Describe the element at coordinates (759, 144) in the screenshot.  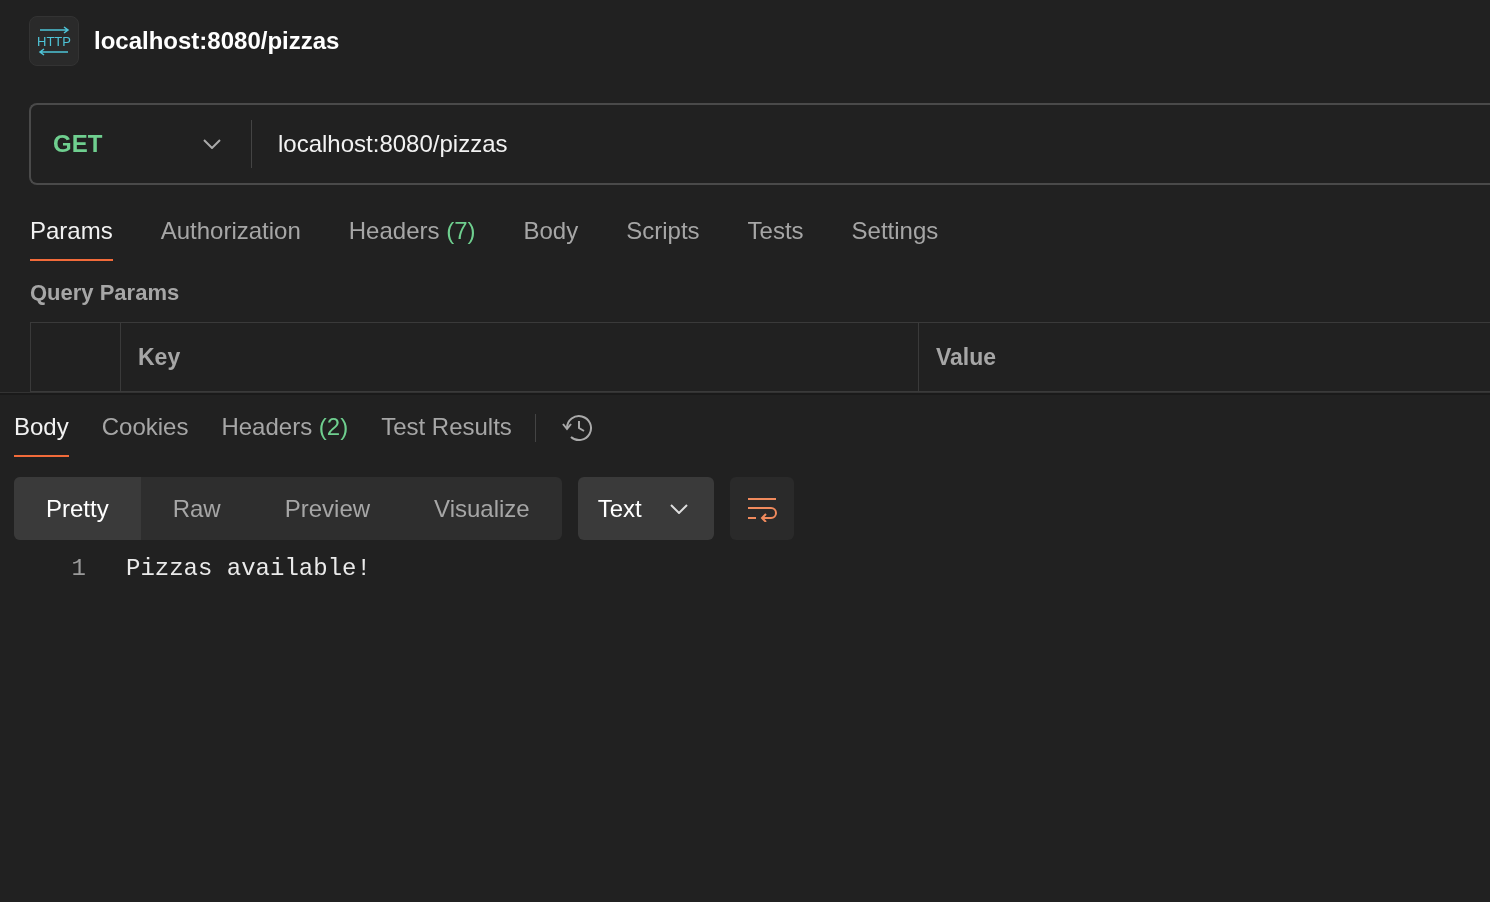
I see `request-url-bar: GET localhost:8080/pizzas` at that location.